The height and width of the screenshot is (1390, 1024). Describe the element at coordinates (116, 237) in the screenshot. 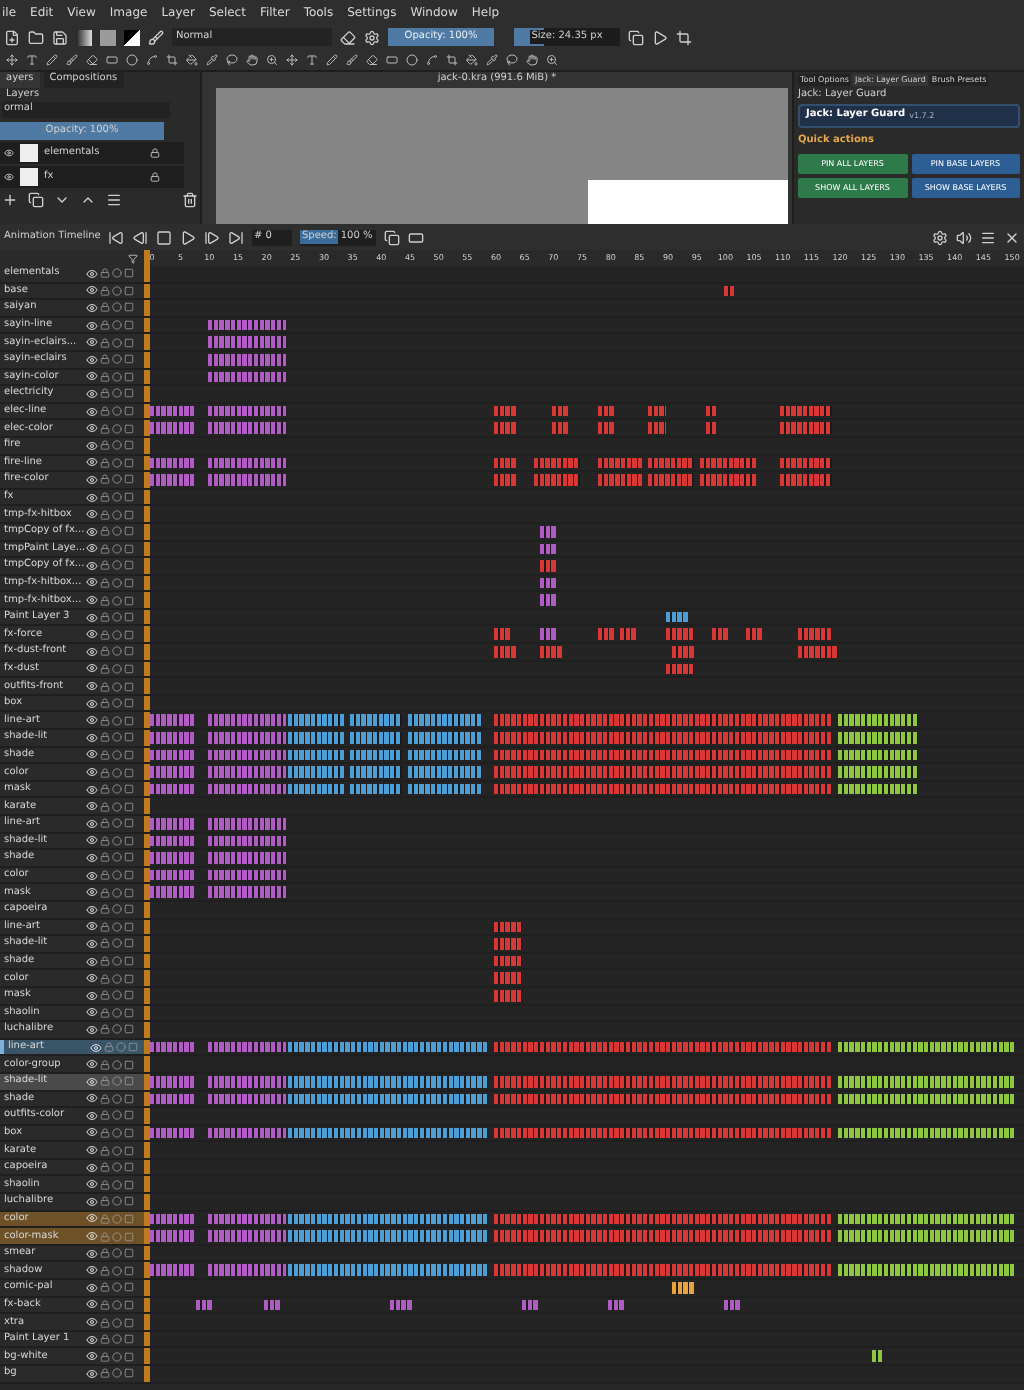

I see `first-frame-icon` at that location.